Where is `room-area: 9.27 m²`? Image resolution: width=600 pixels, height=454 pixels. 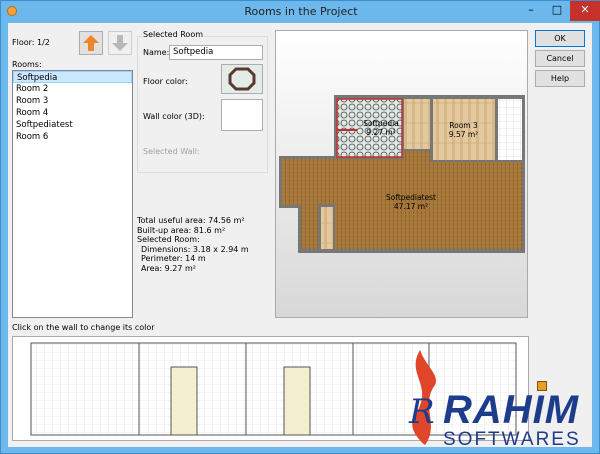 room-area: 9.27 m² is located at coordinates (381, 132).